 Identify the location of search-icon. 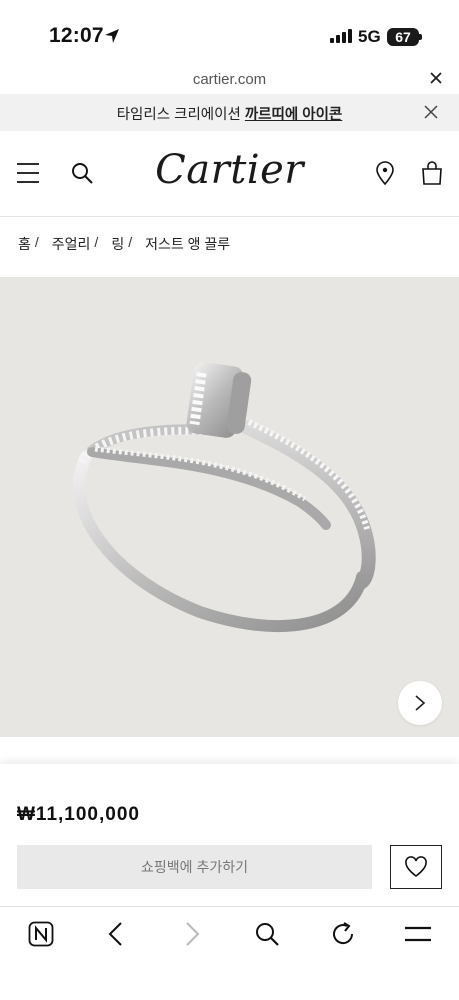
(267, 934).